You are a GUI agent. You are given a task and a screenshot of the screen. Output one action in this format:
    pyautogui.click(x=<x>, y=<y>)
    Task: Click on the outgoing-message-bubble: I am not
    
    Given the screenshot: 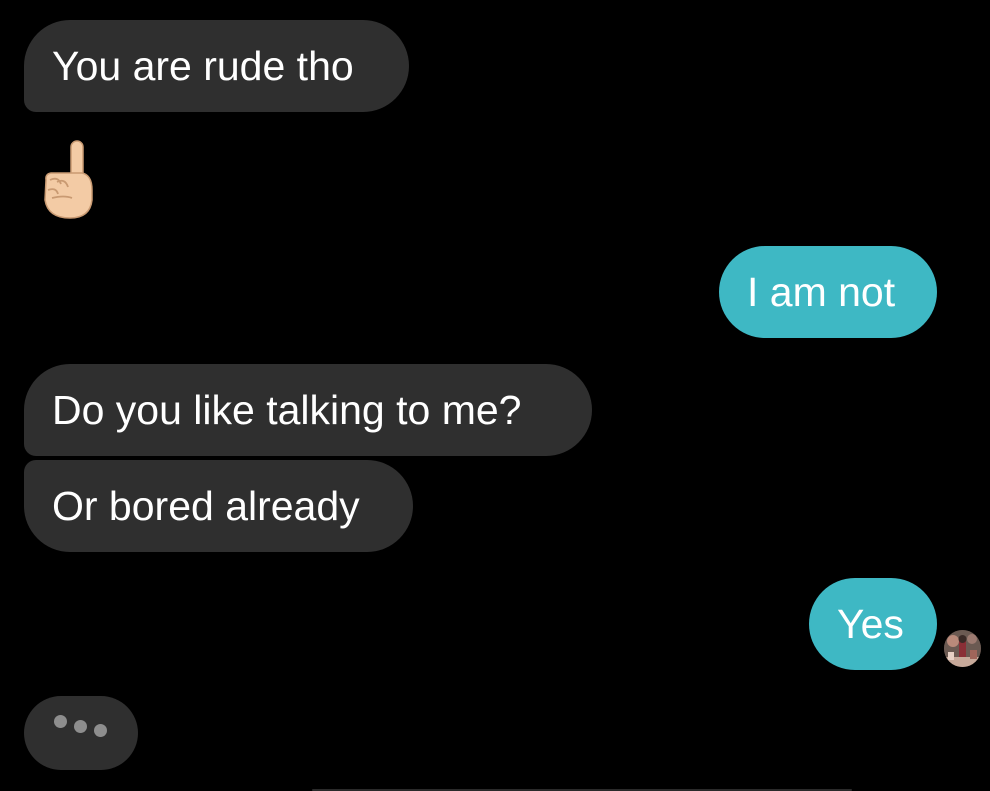 What is the action you would take?
    pyautogui.click(x=828, y=292)
    